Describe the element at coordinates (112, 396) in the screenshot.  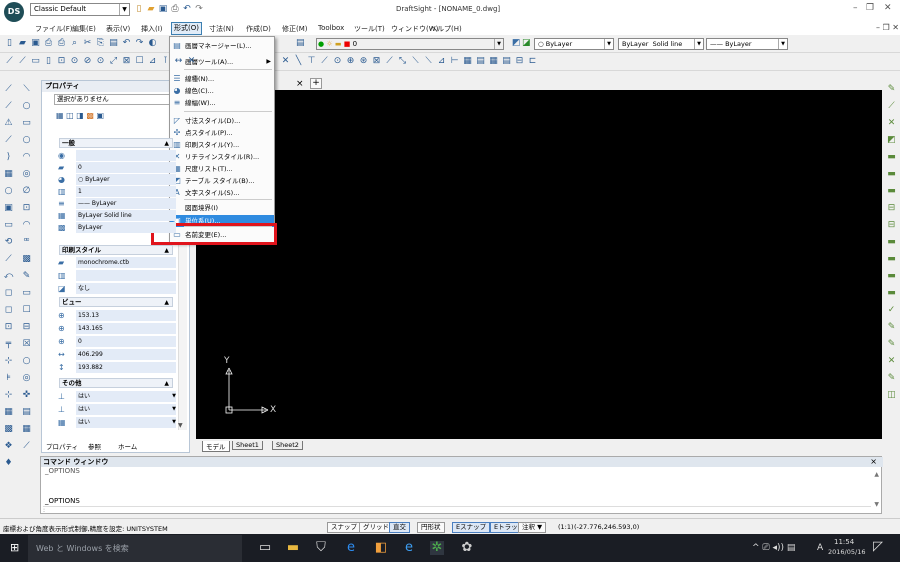
I see `property-row: ⊥ はい ▼` at that location.